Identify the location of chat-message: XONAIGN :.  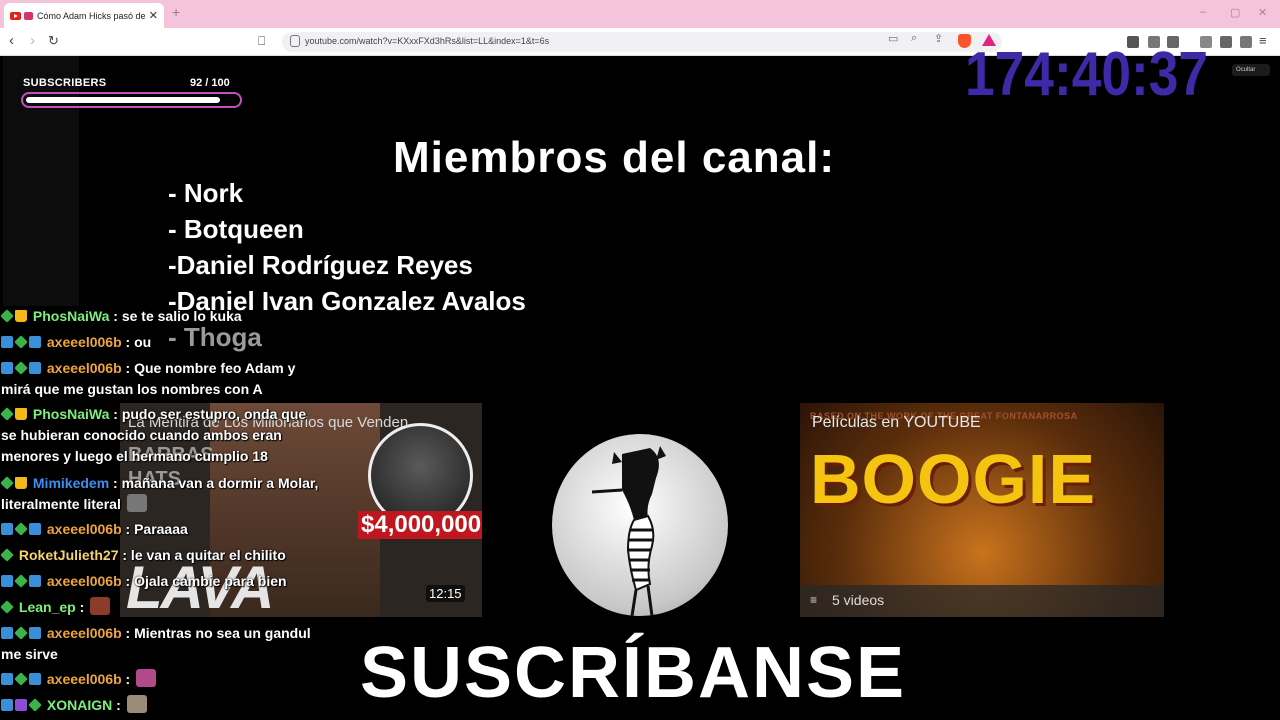
(160, 705).